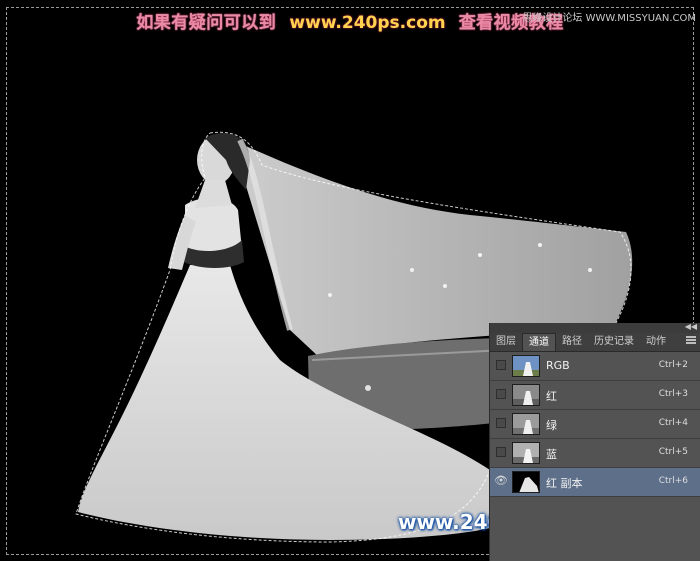  Describe the element at coordinates (572, 342) in the screenshot. I see `tab-paths: 路径` at that location.